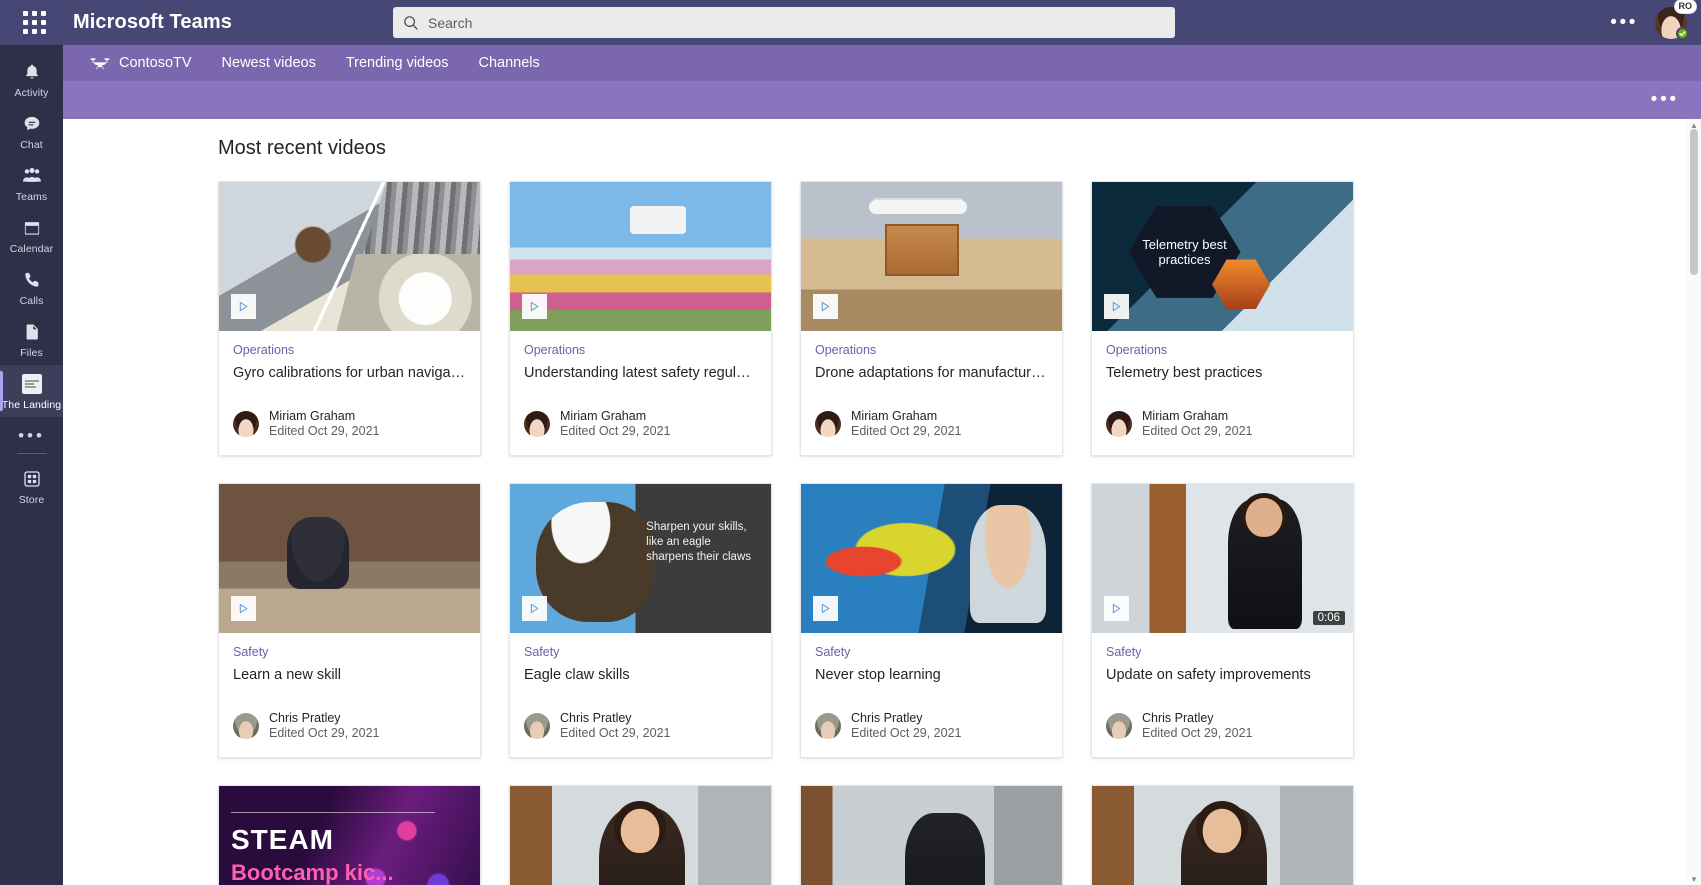  Describe the element at coordinates (31, 432) in the screenshot. I see `sidebar-more-apps-button: •••` at that location.